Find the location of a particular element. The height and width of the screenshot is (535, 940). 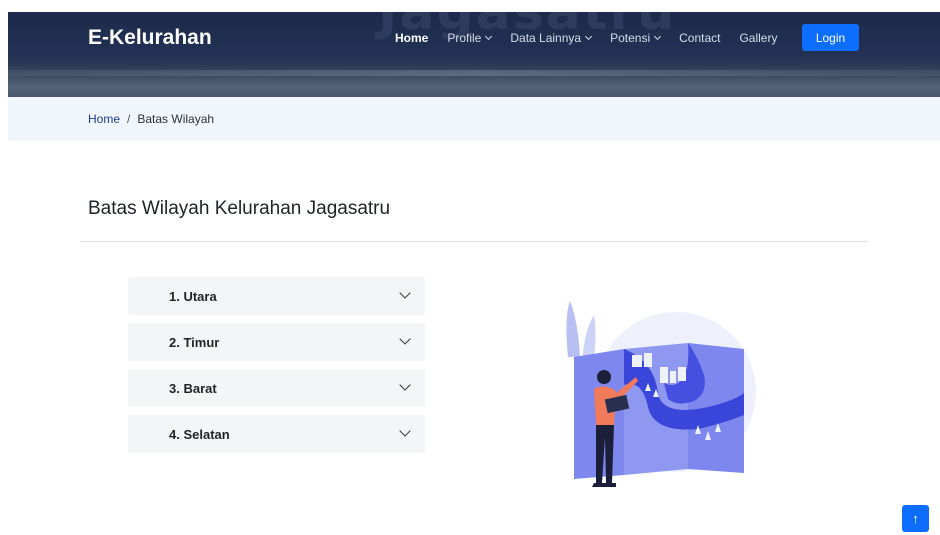

nav-item-profile: Profile is located at coordinates (470, 38).